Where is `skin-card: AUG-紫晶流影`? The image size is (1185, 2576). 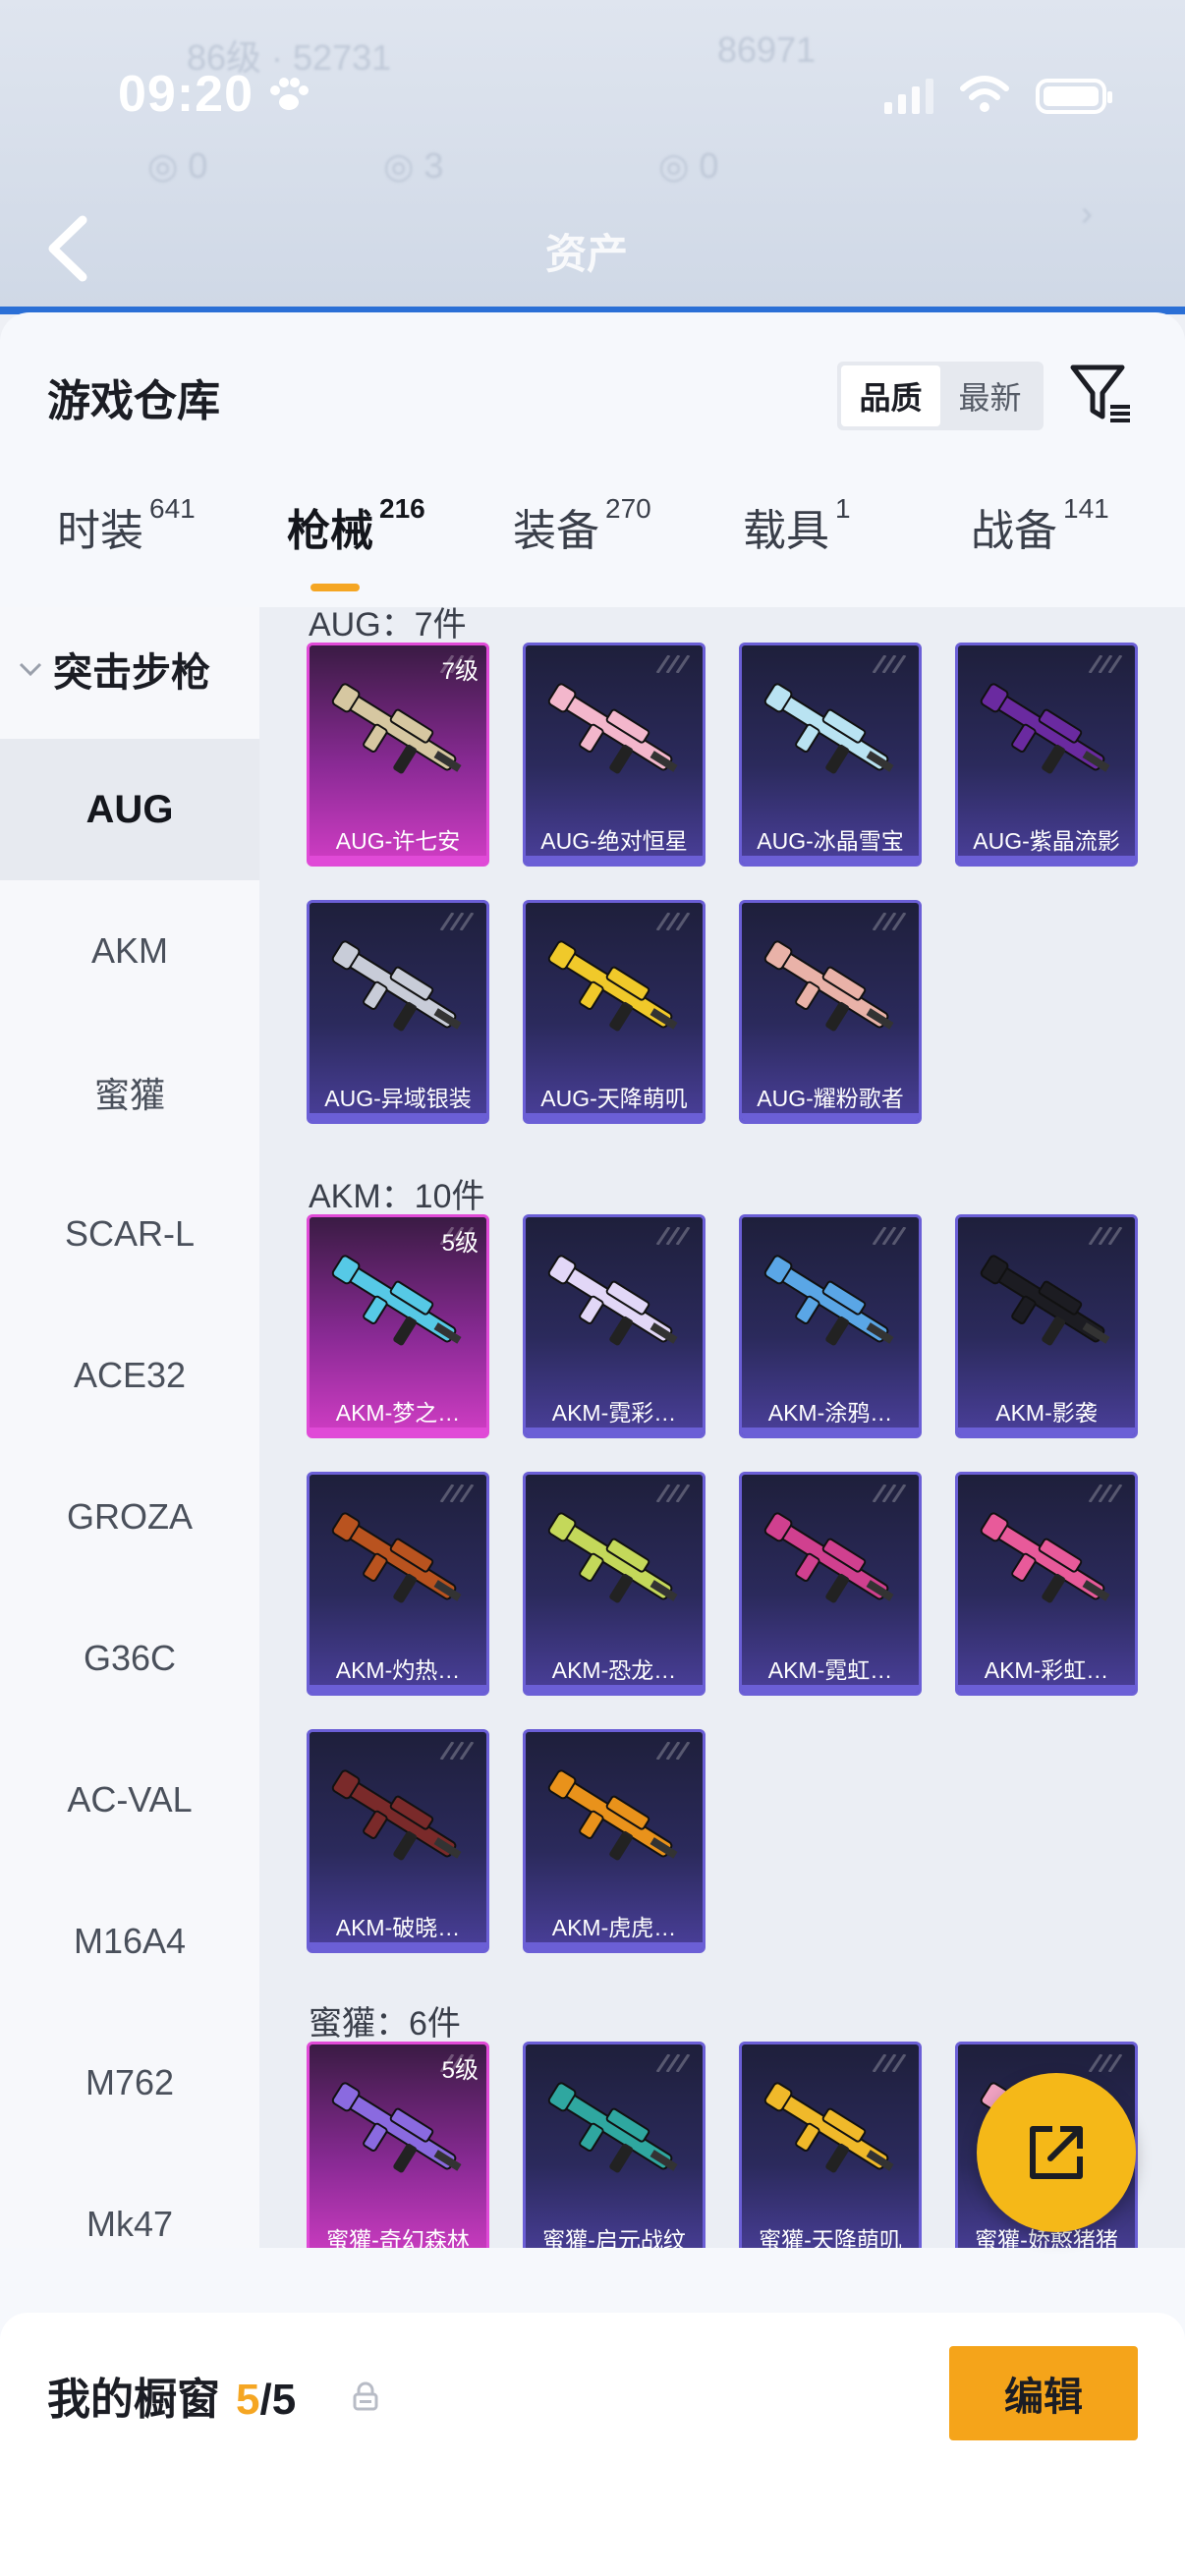 skin-card: AUG-紫晶流影 is located at coordinates (1046, 755).